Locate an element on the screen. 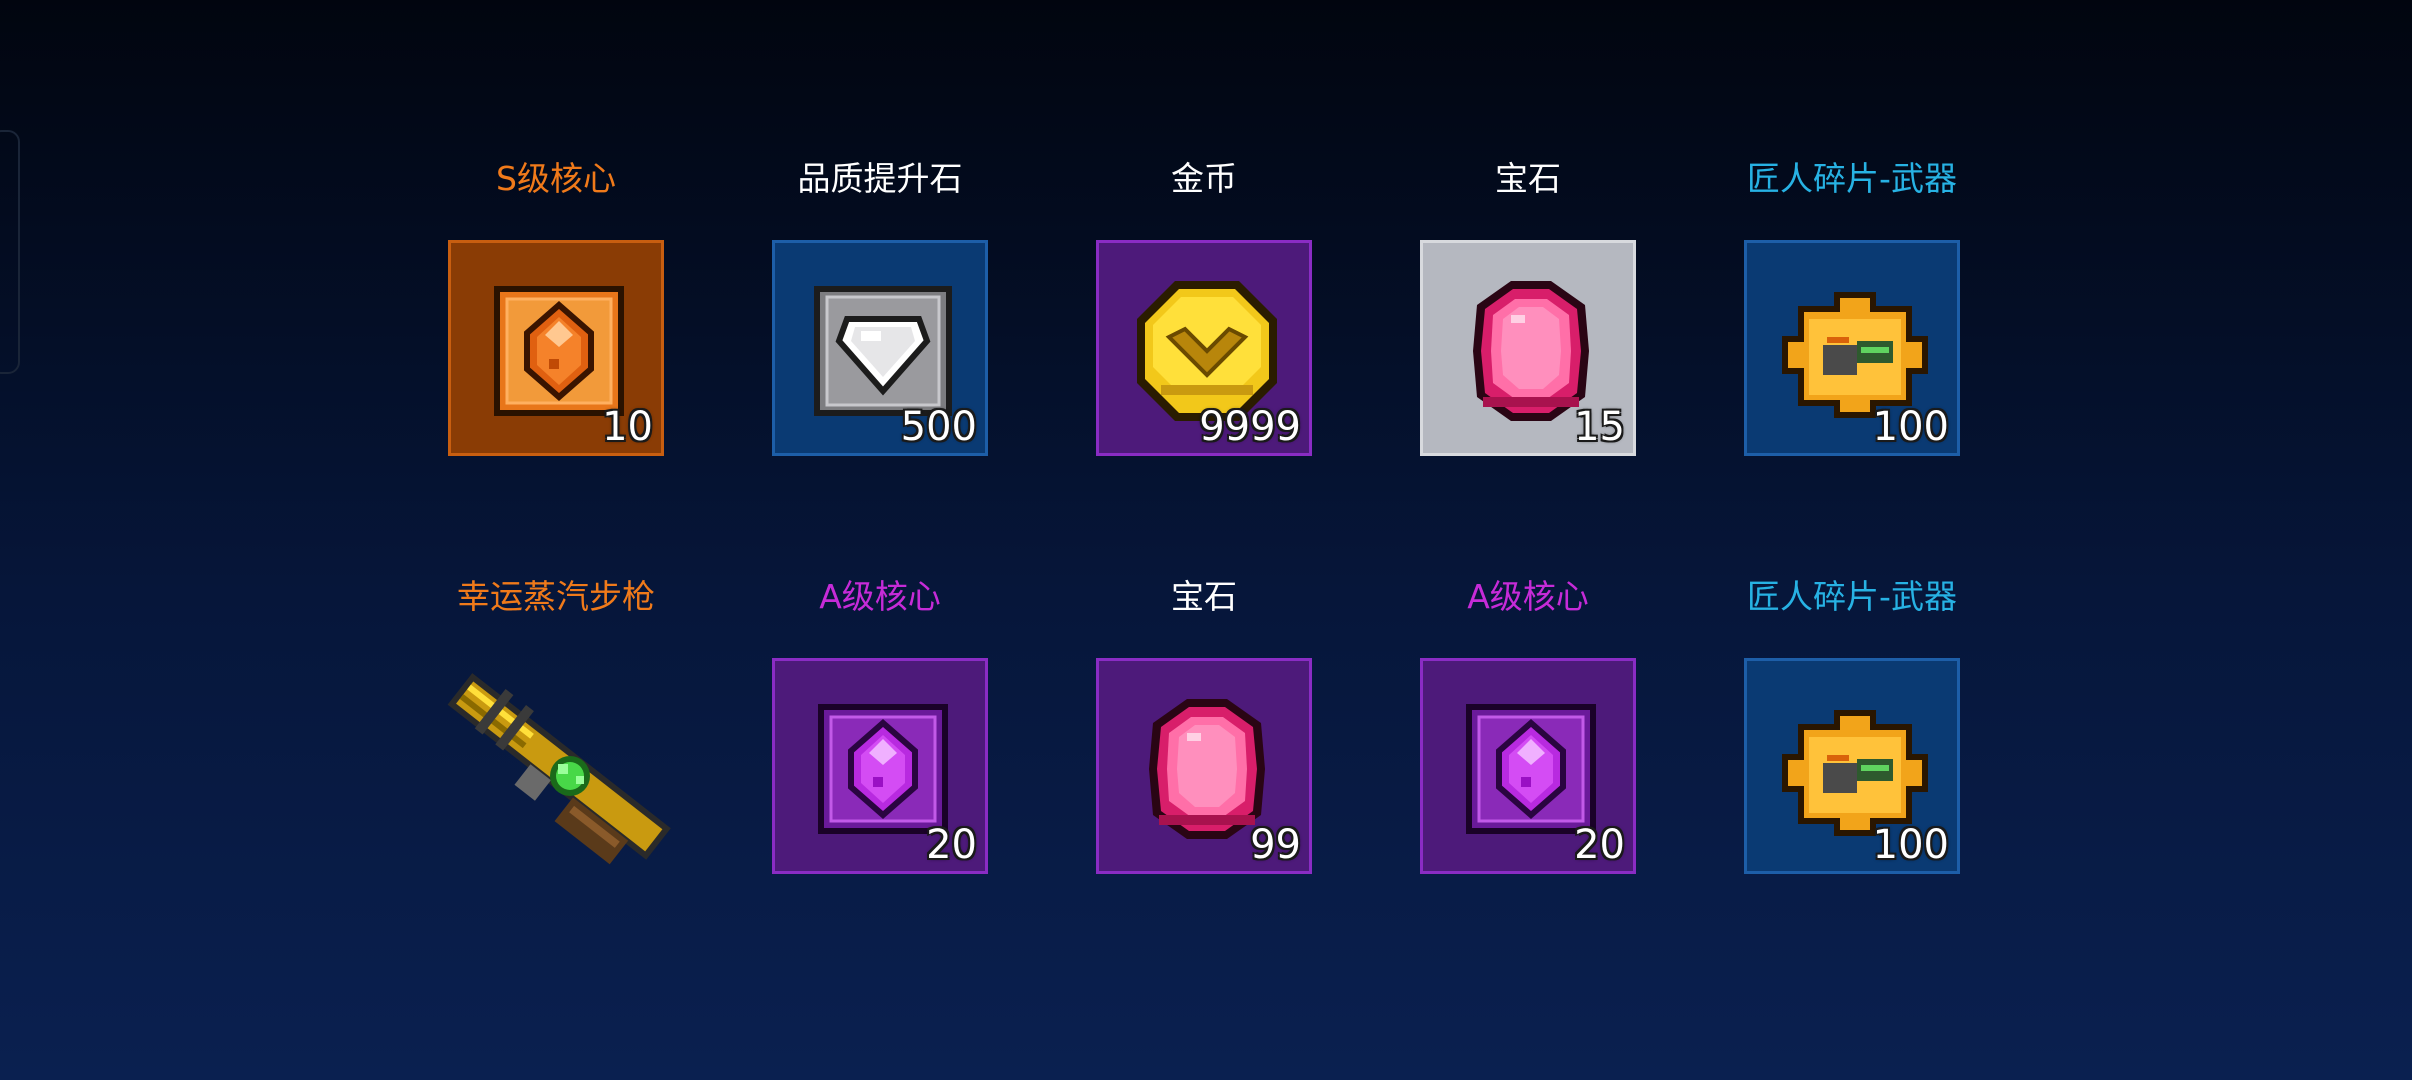  reward-item: 金币 9999 is located at coordinates (1204, 320).